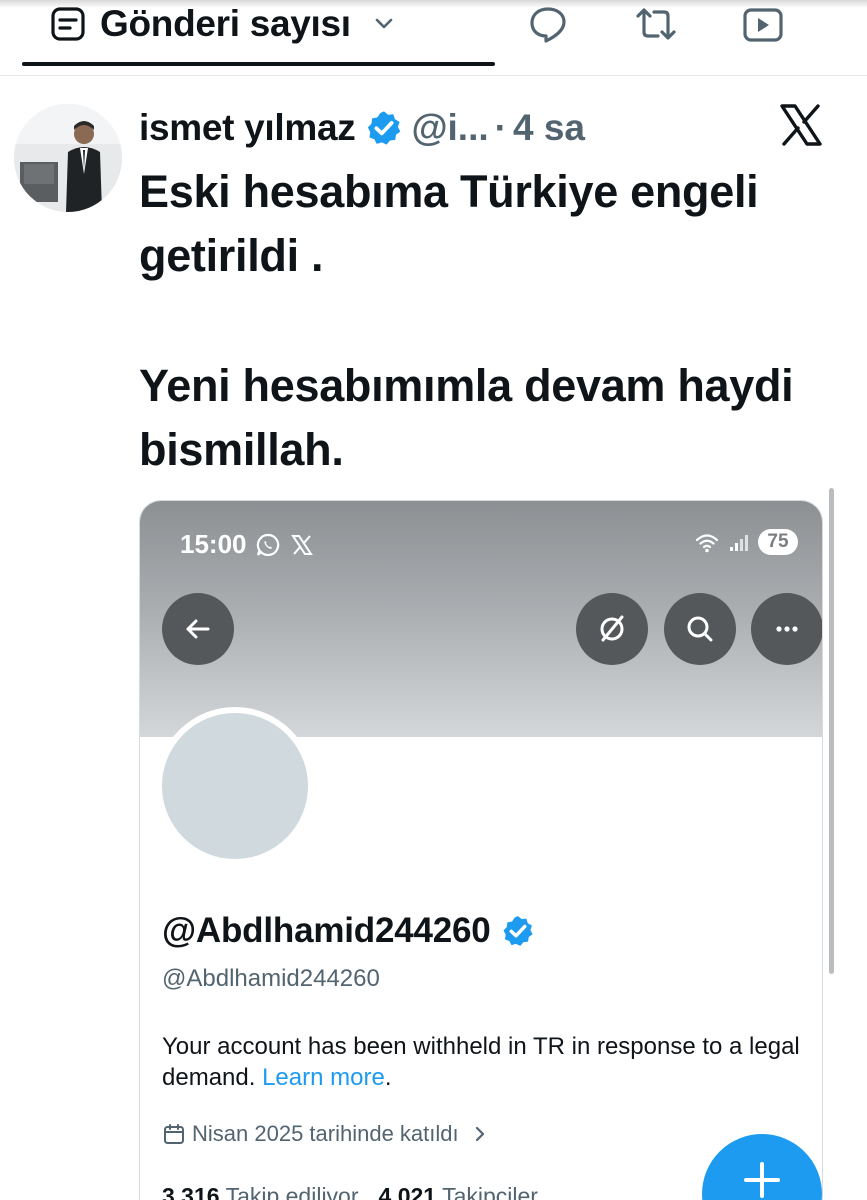 This screenshot has width=867, height=1200. I want to click on joined-date-row: Nisan 2025 tarihinde katıldı, so click(325, 1134).